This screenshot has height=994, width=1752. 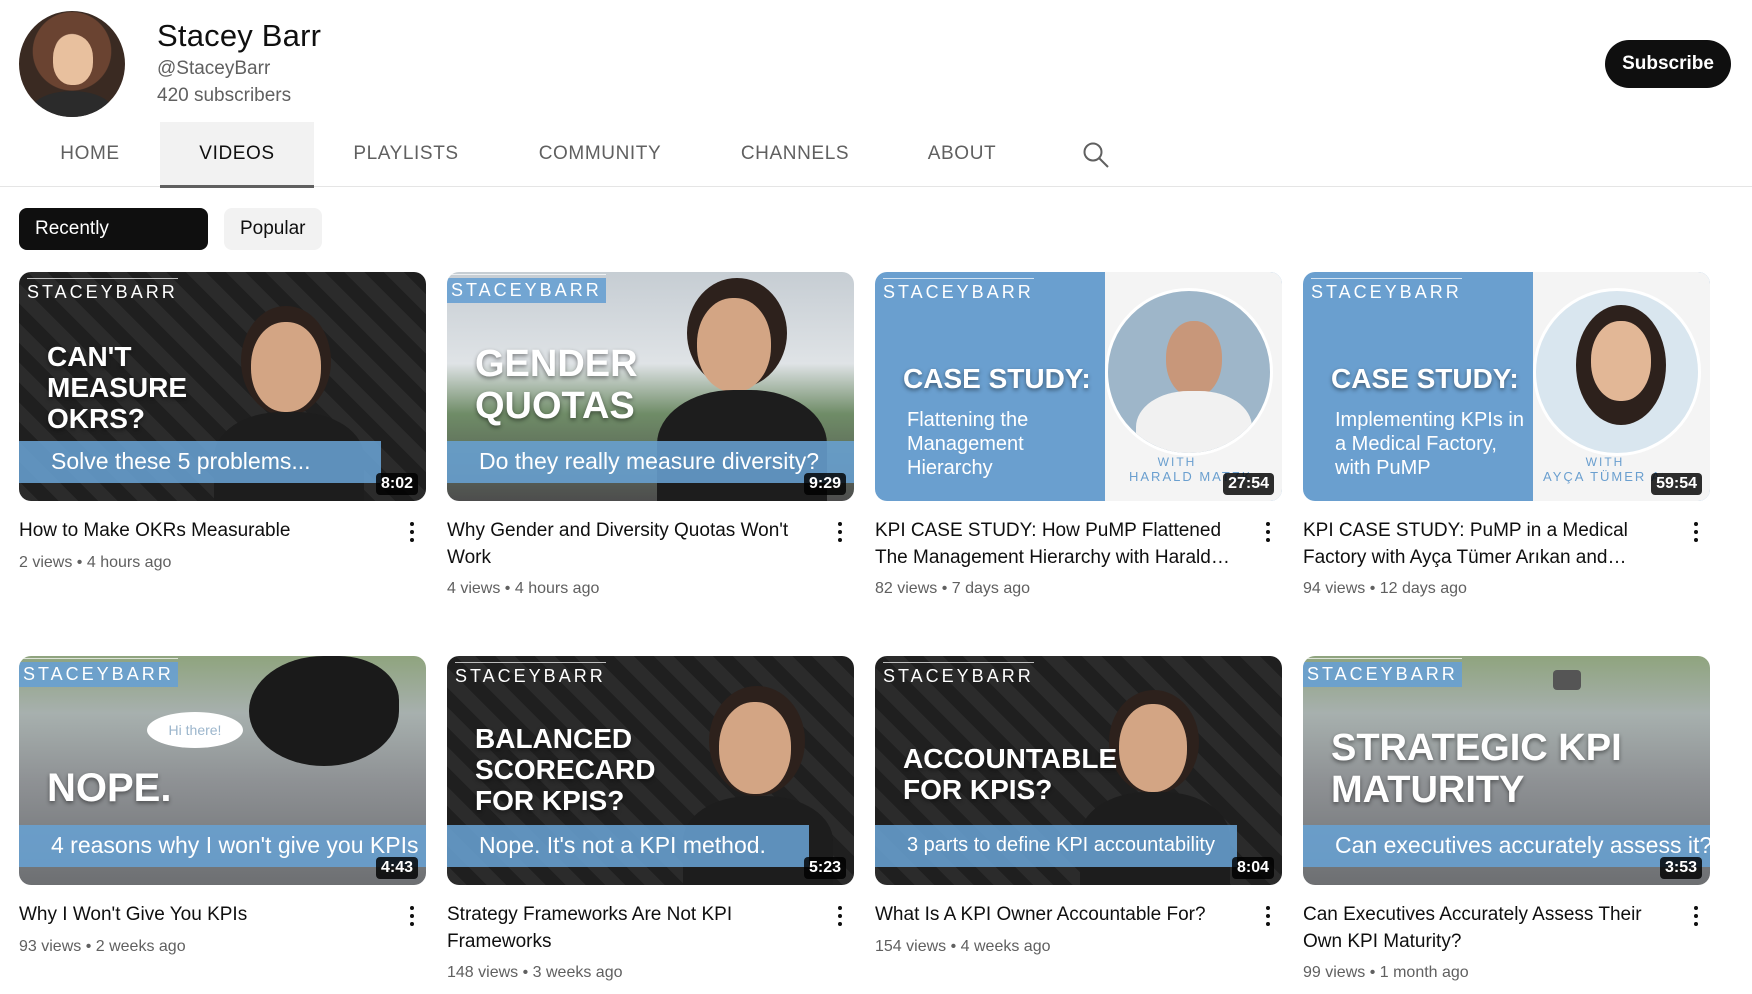 What do you see at coordinates (113, 244) in the screenshot?
I see `chip-recently-uploaded: Recently uploaded` at bounding box center [113, 244].